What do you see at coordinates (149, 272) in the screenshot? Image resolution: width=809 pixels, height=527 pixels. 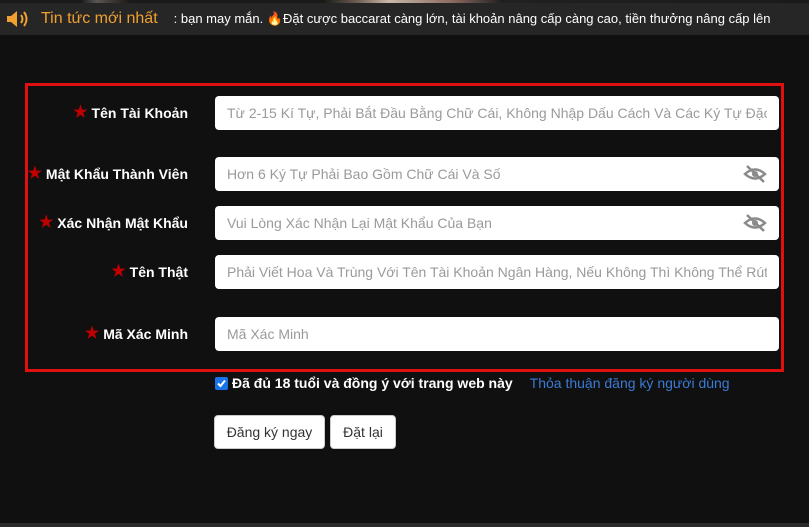 I see `field-label: ★ Tên Thật` at bounding box center [149, 272].